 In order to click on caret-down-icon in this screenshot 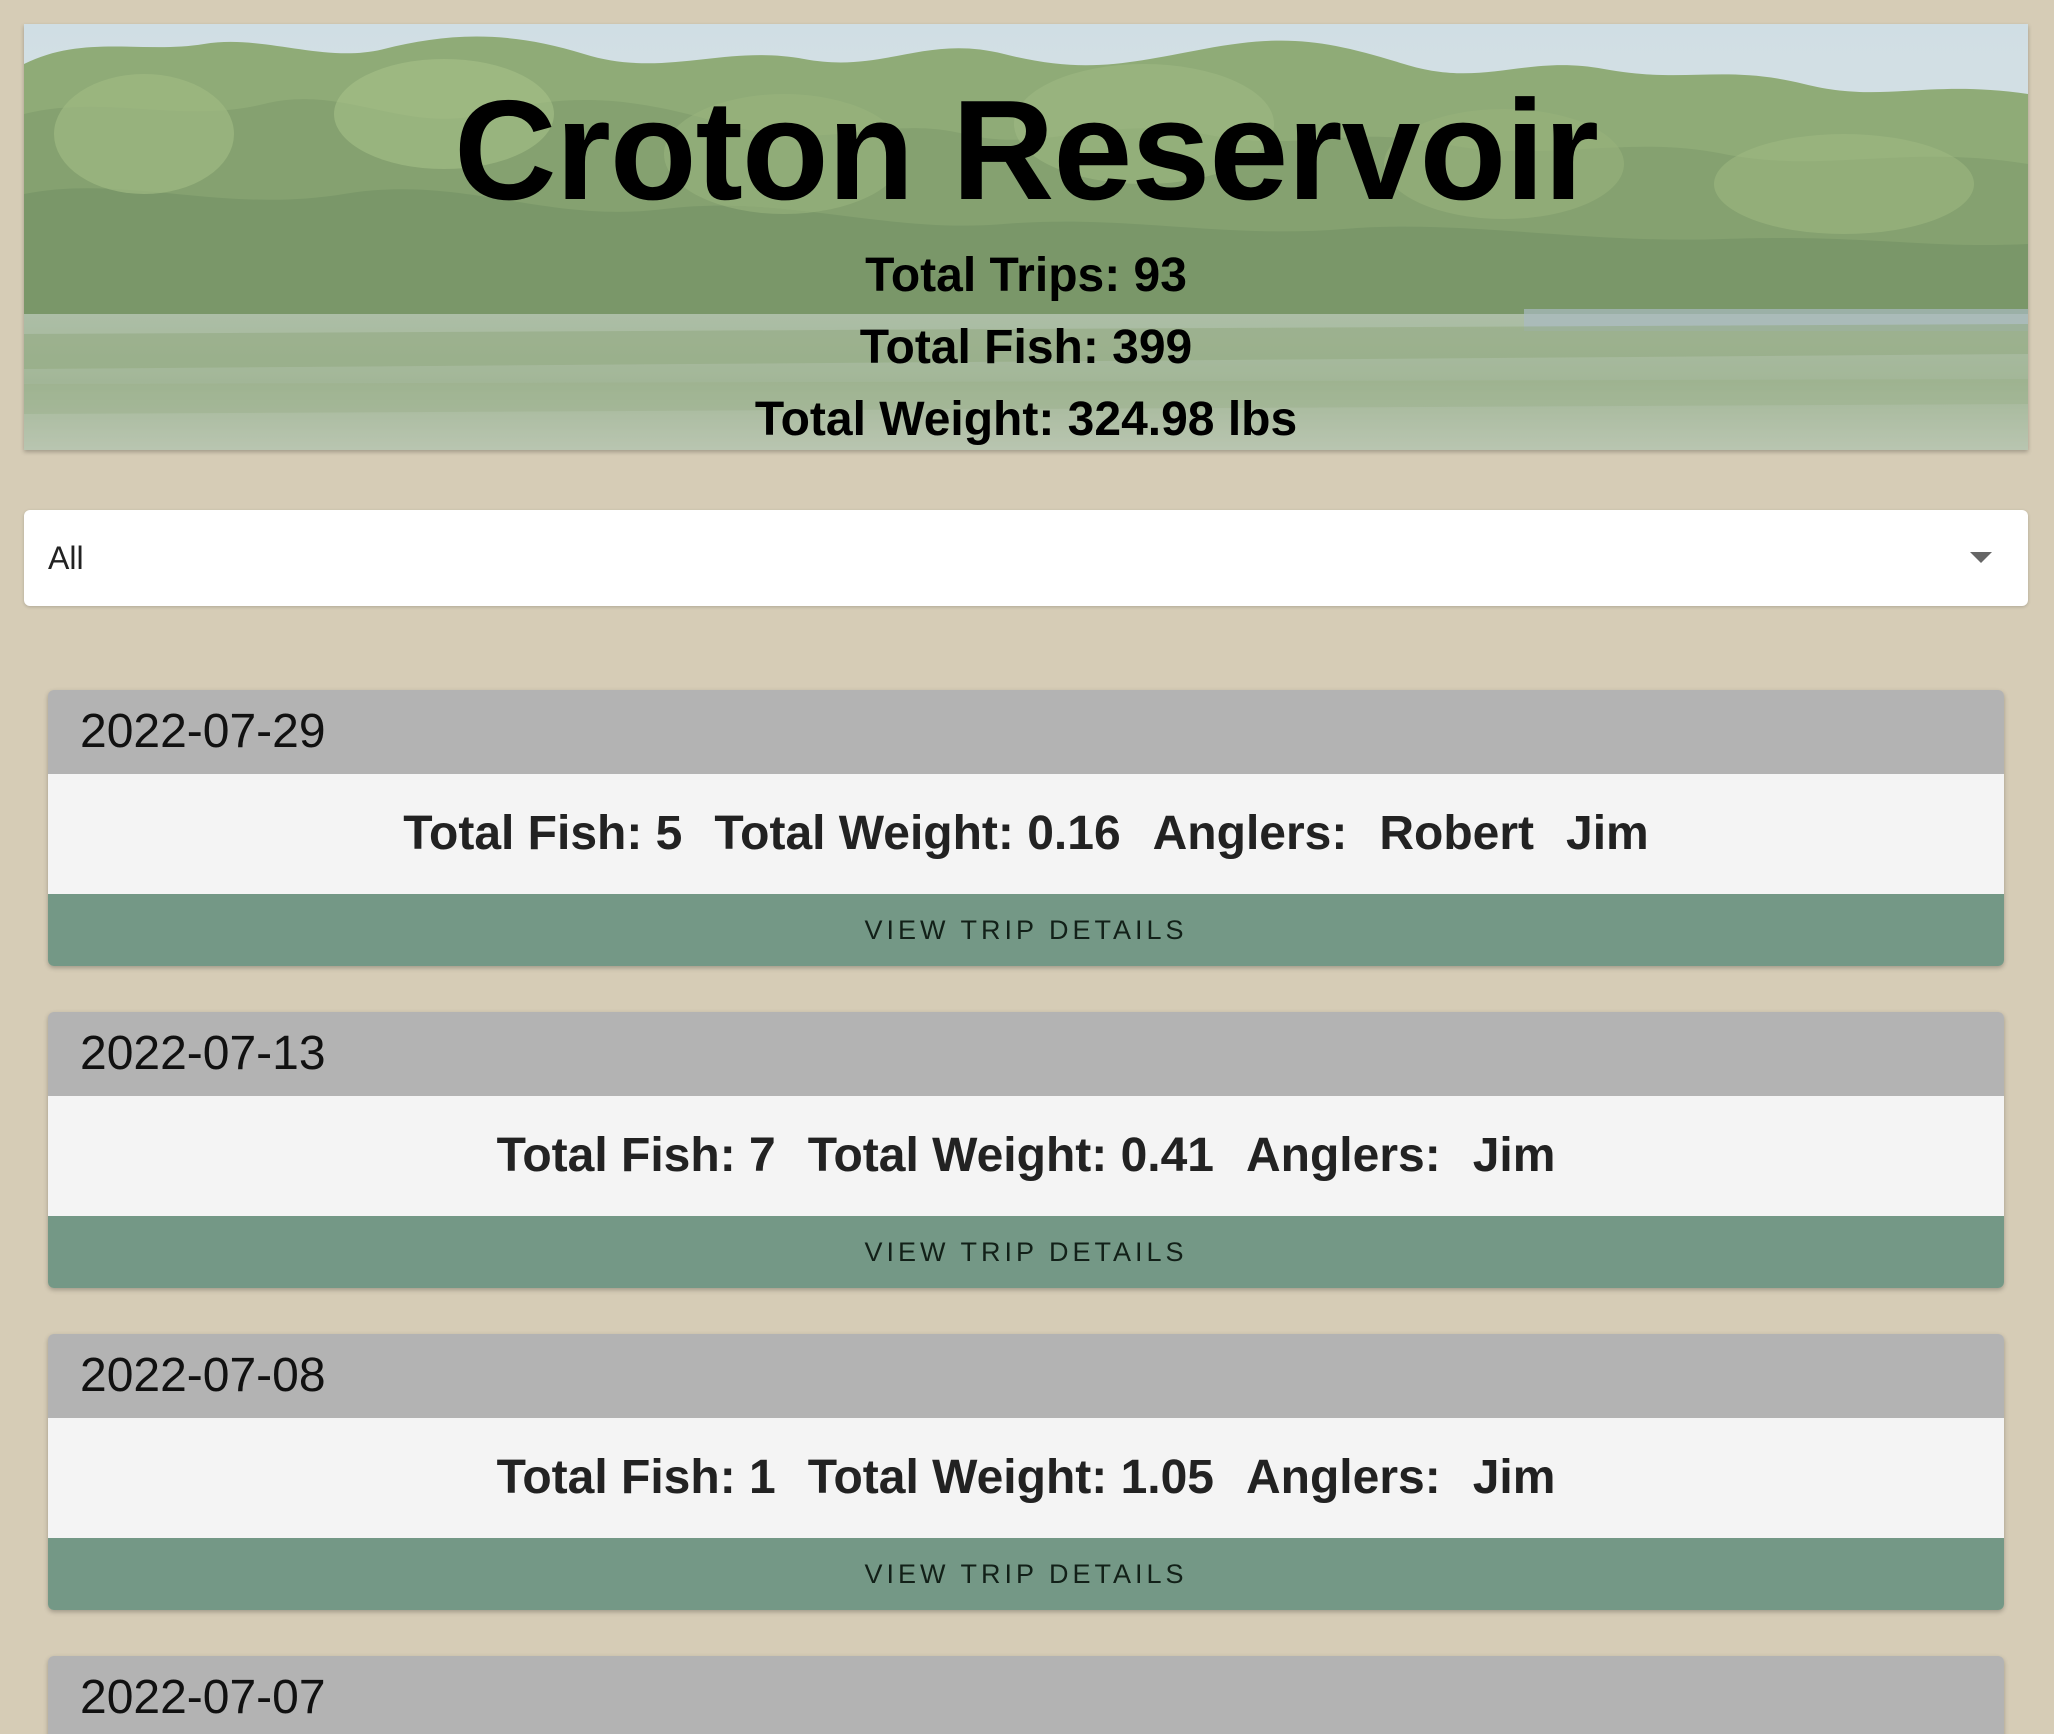, I will do `click(1981, 557)`.